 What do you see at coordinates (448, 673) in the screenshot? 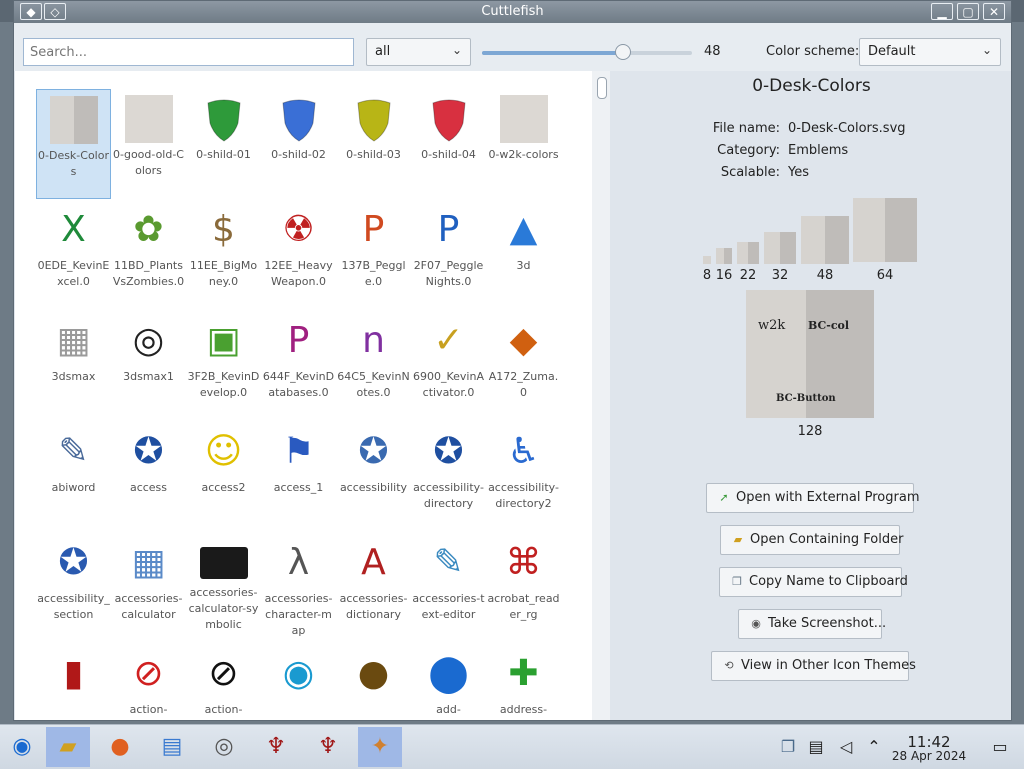
I see `app-icon: ⬤` at bounding box center [448, 673].